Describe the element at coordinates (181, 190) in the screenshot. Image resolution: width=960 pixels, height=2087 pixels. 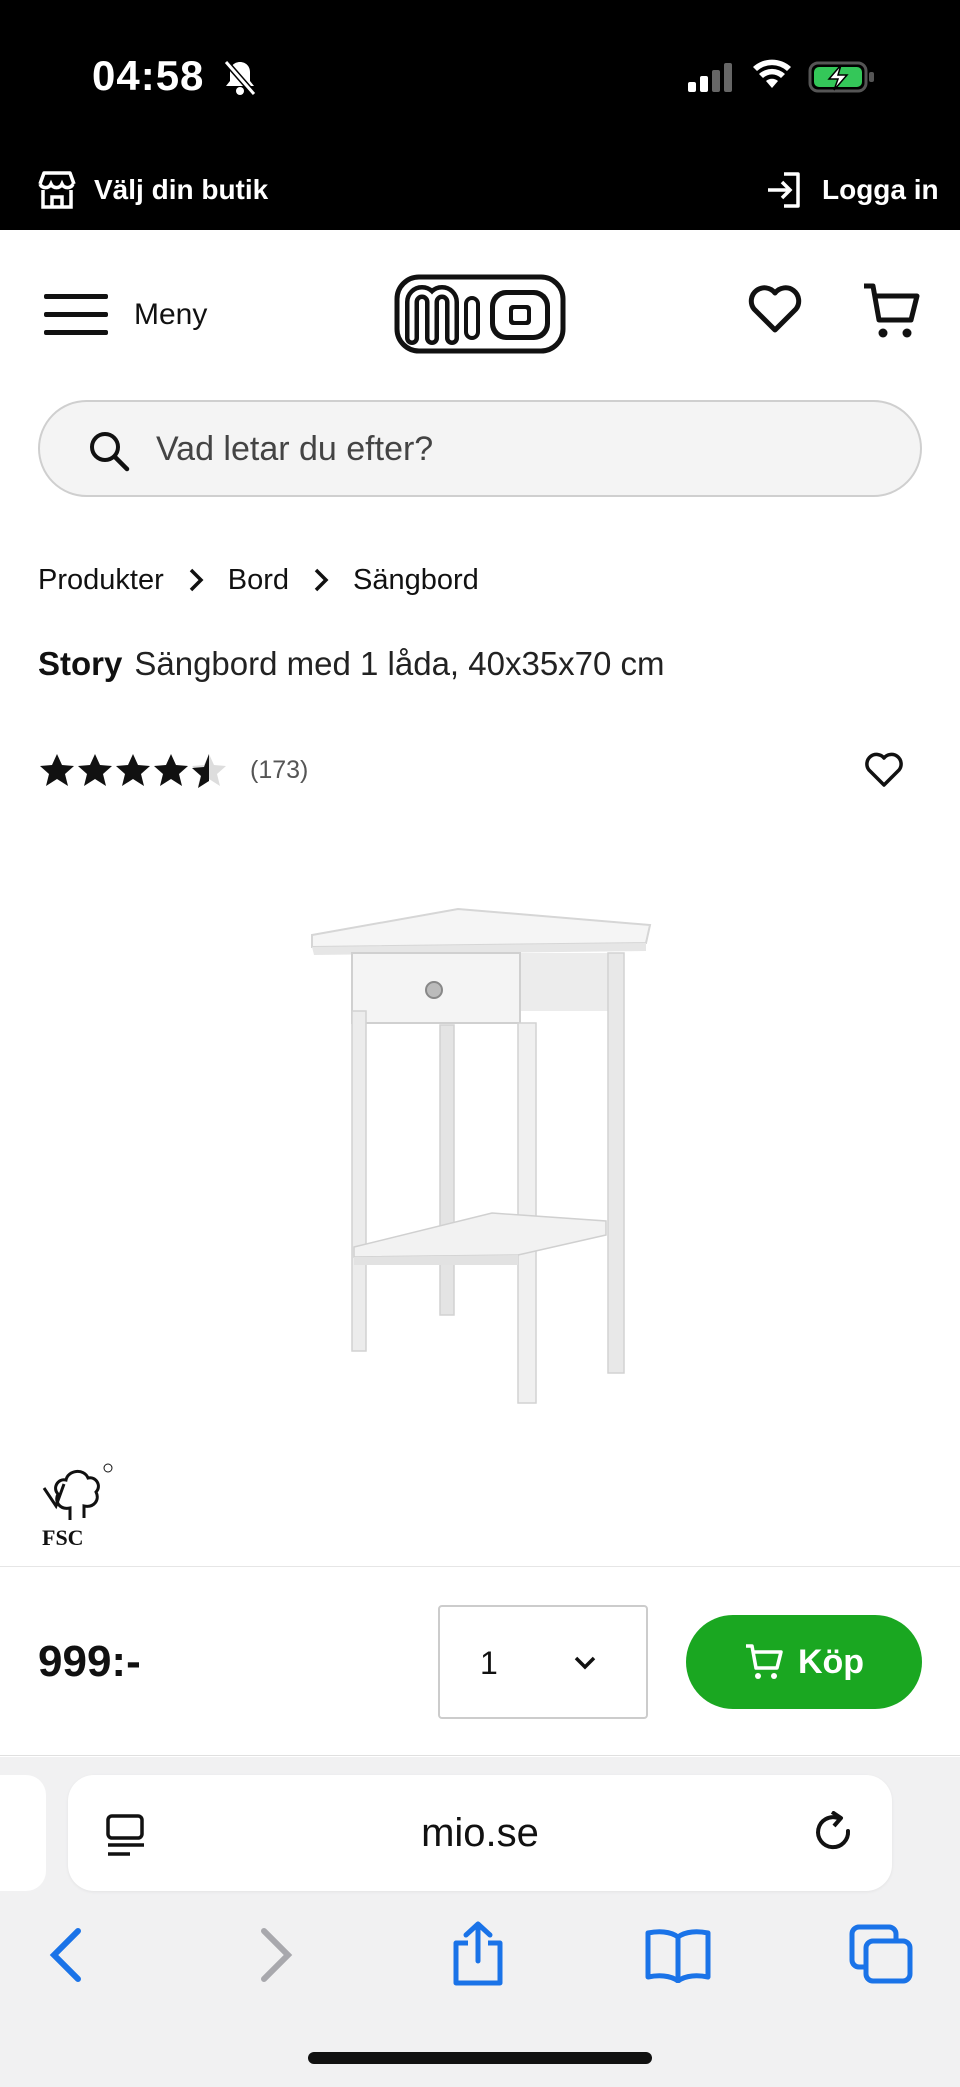
I see `choose-store-link: Välj din butik` at that location.